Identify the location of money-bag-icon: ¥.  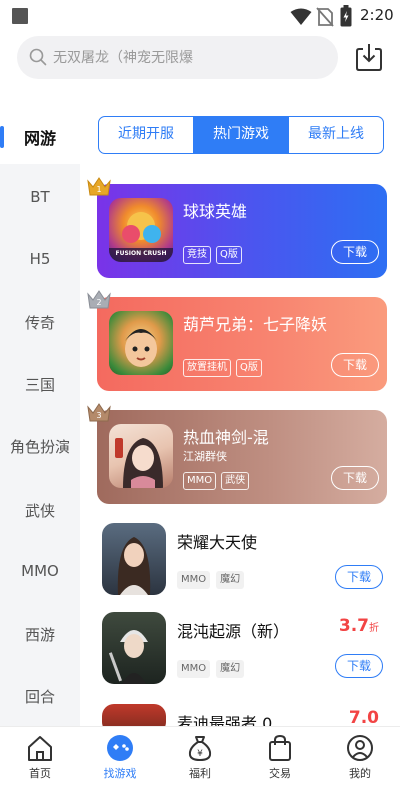
(200, 749).